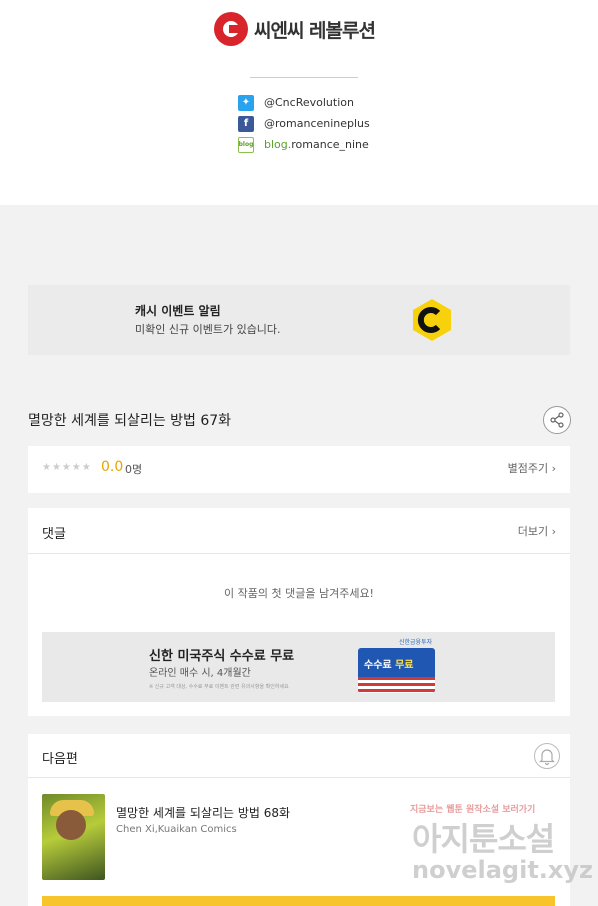  Describe the element at coordinates (299, 531) in the screenshot. I see `comments-header: 댓글 더보기 ›` at that location.